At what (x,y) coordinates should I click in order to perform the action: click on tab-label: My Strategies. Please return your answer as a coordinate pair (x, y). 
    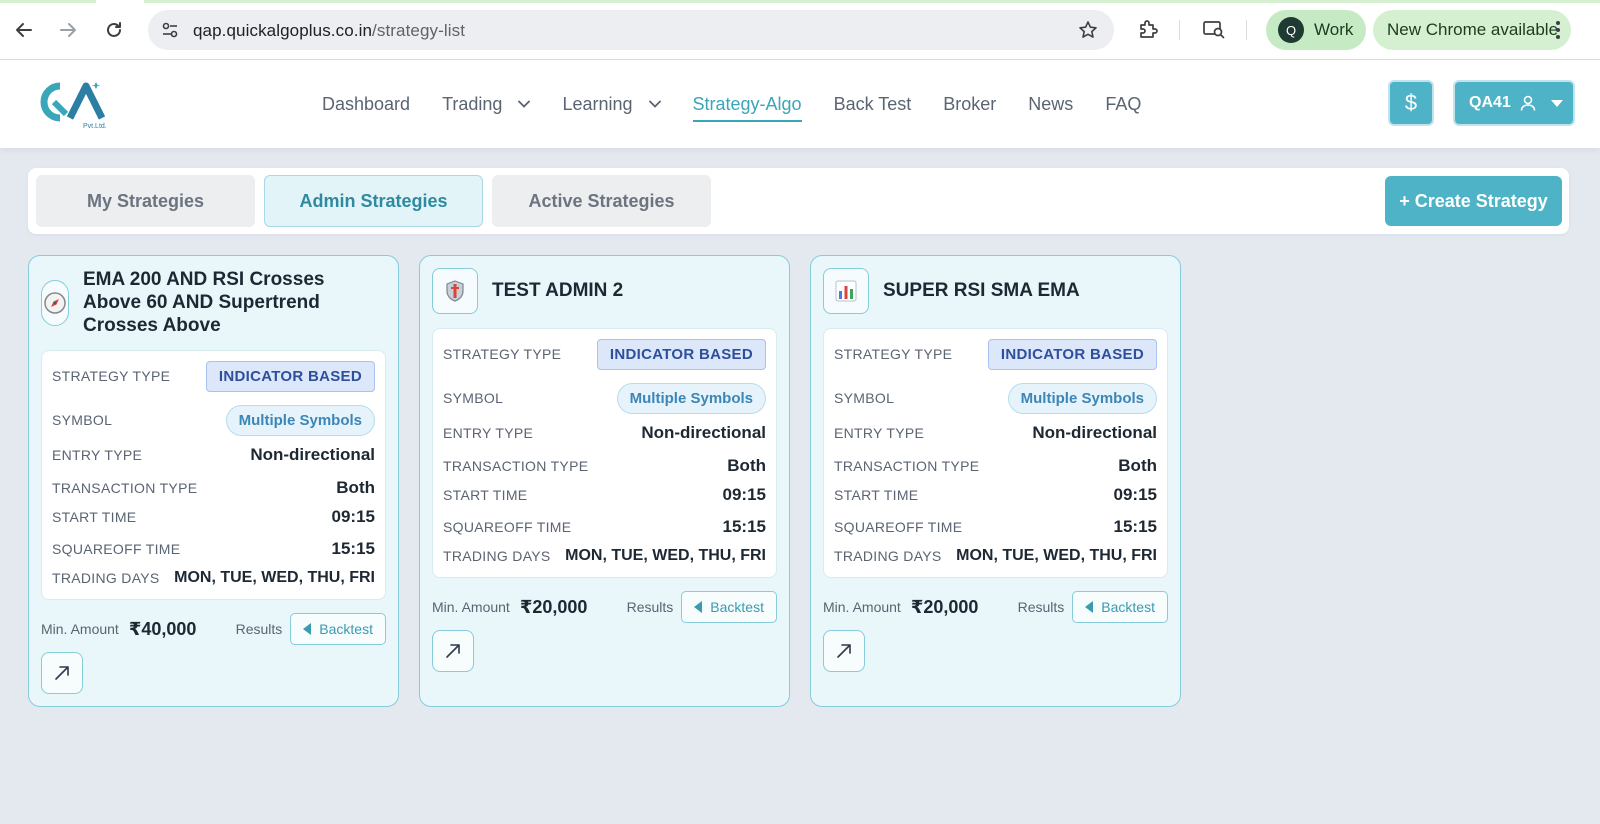
    Looking at the image, I should click on (145, 200).